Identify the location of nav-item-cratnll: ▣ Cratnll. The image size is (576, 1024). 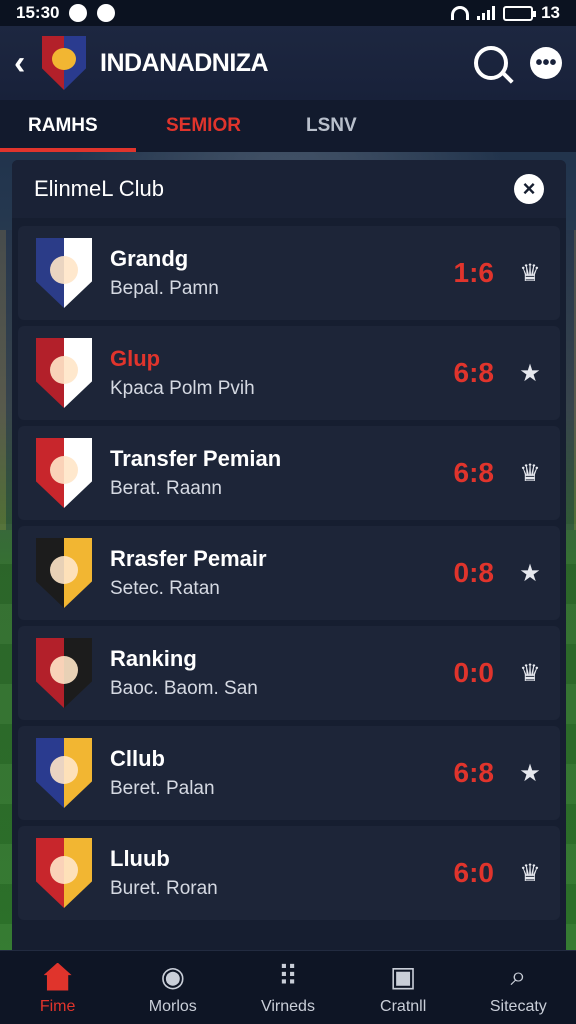
(403, 988).